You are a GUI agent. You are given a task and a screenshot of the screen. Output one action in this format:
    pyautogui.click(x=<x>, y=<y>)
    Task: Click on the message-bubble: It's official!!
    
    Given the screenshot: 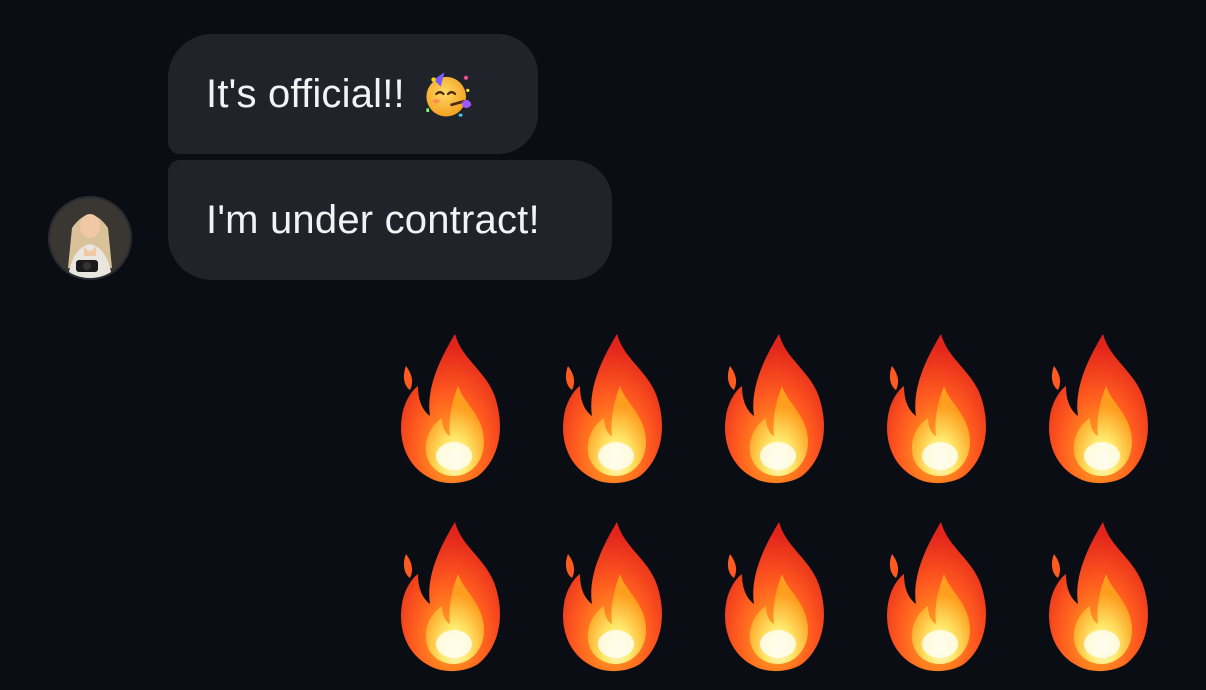 What is the action you would take?
    pyautogui.click(x=353, y=94)
    